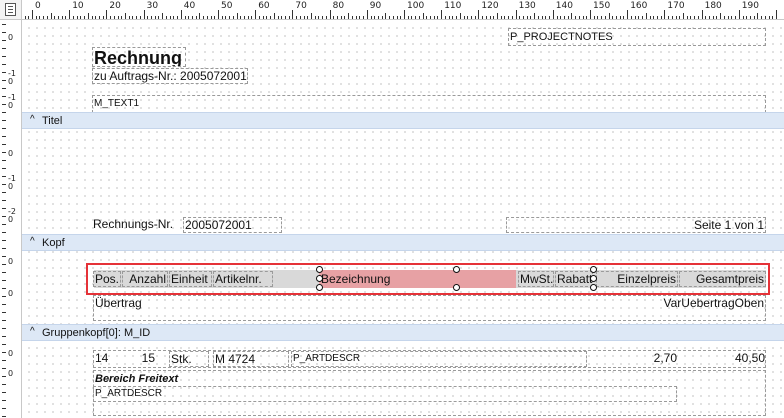  Describe the element at coordinates (713, 6) in the screenshot. I see `ruler-label: 180` at that location.